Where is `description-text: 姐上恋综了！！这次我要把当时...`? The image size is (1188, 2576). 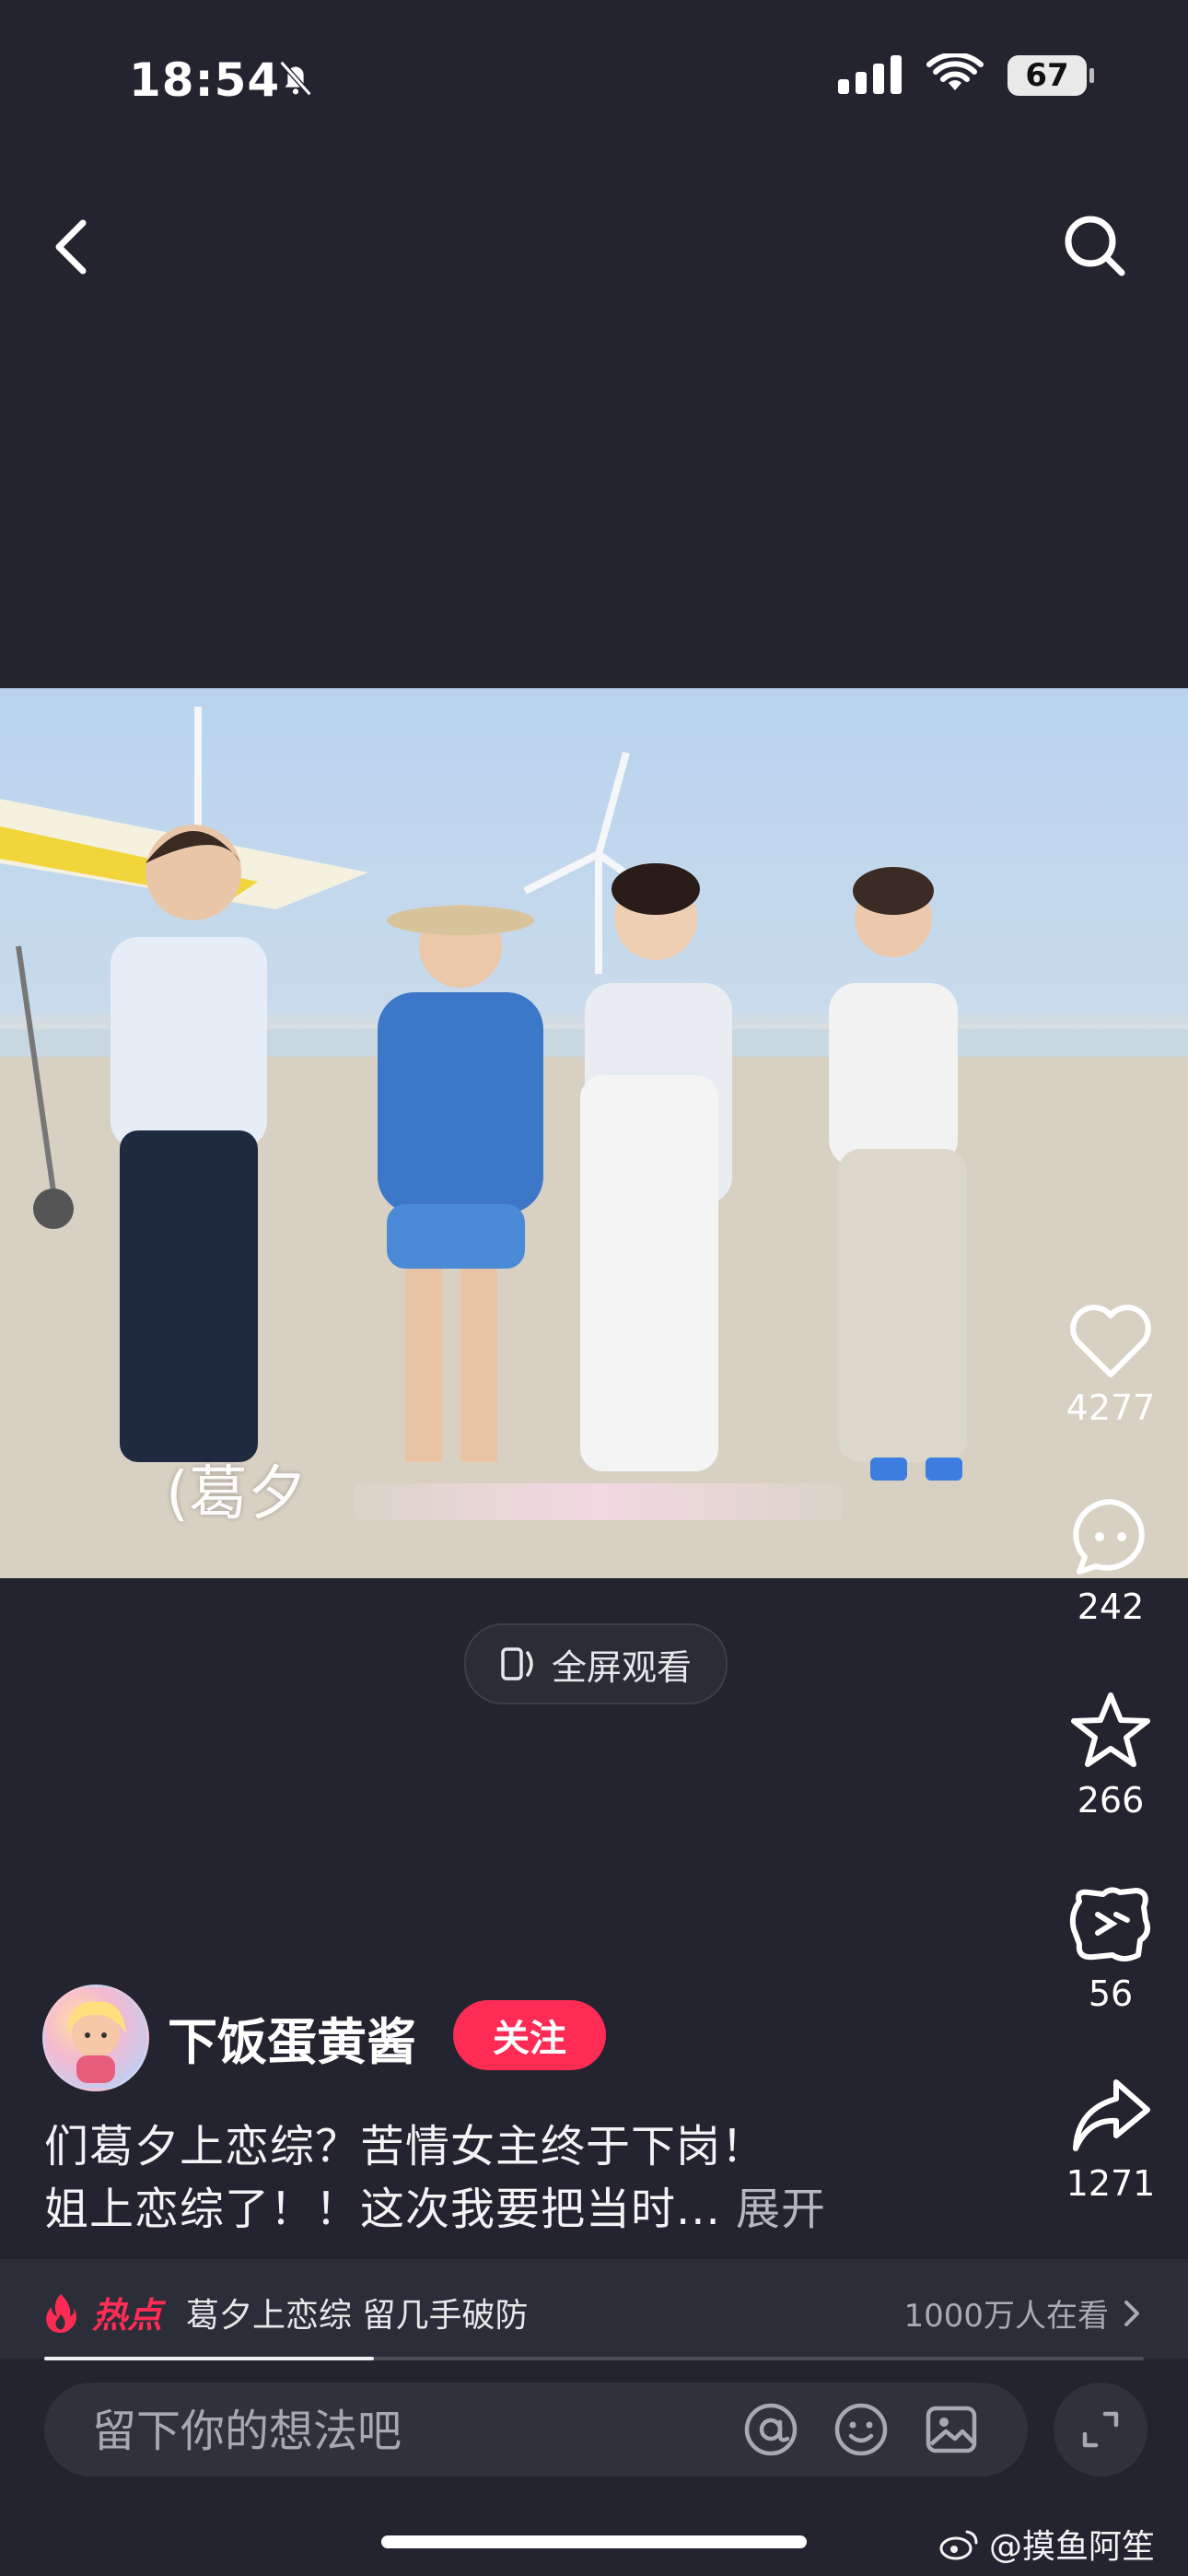
description-text: 姐上恋综了！！这次我要把当时... is located at coordinates (382, 2209).